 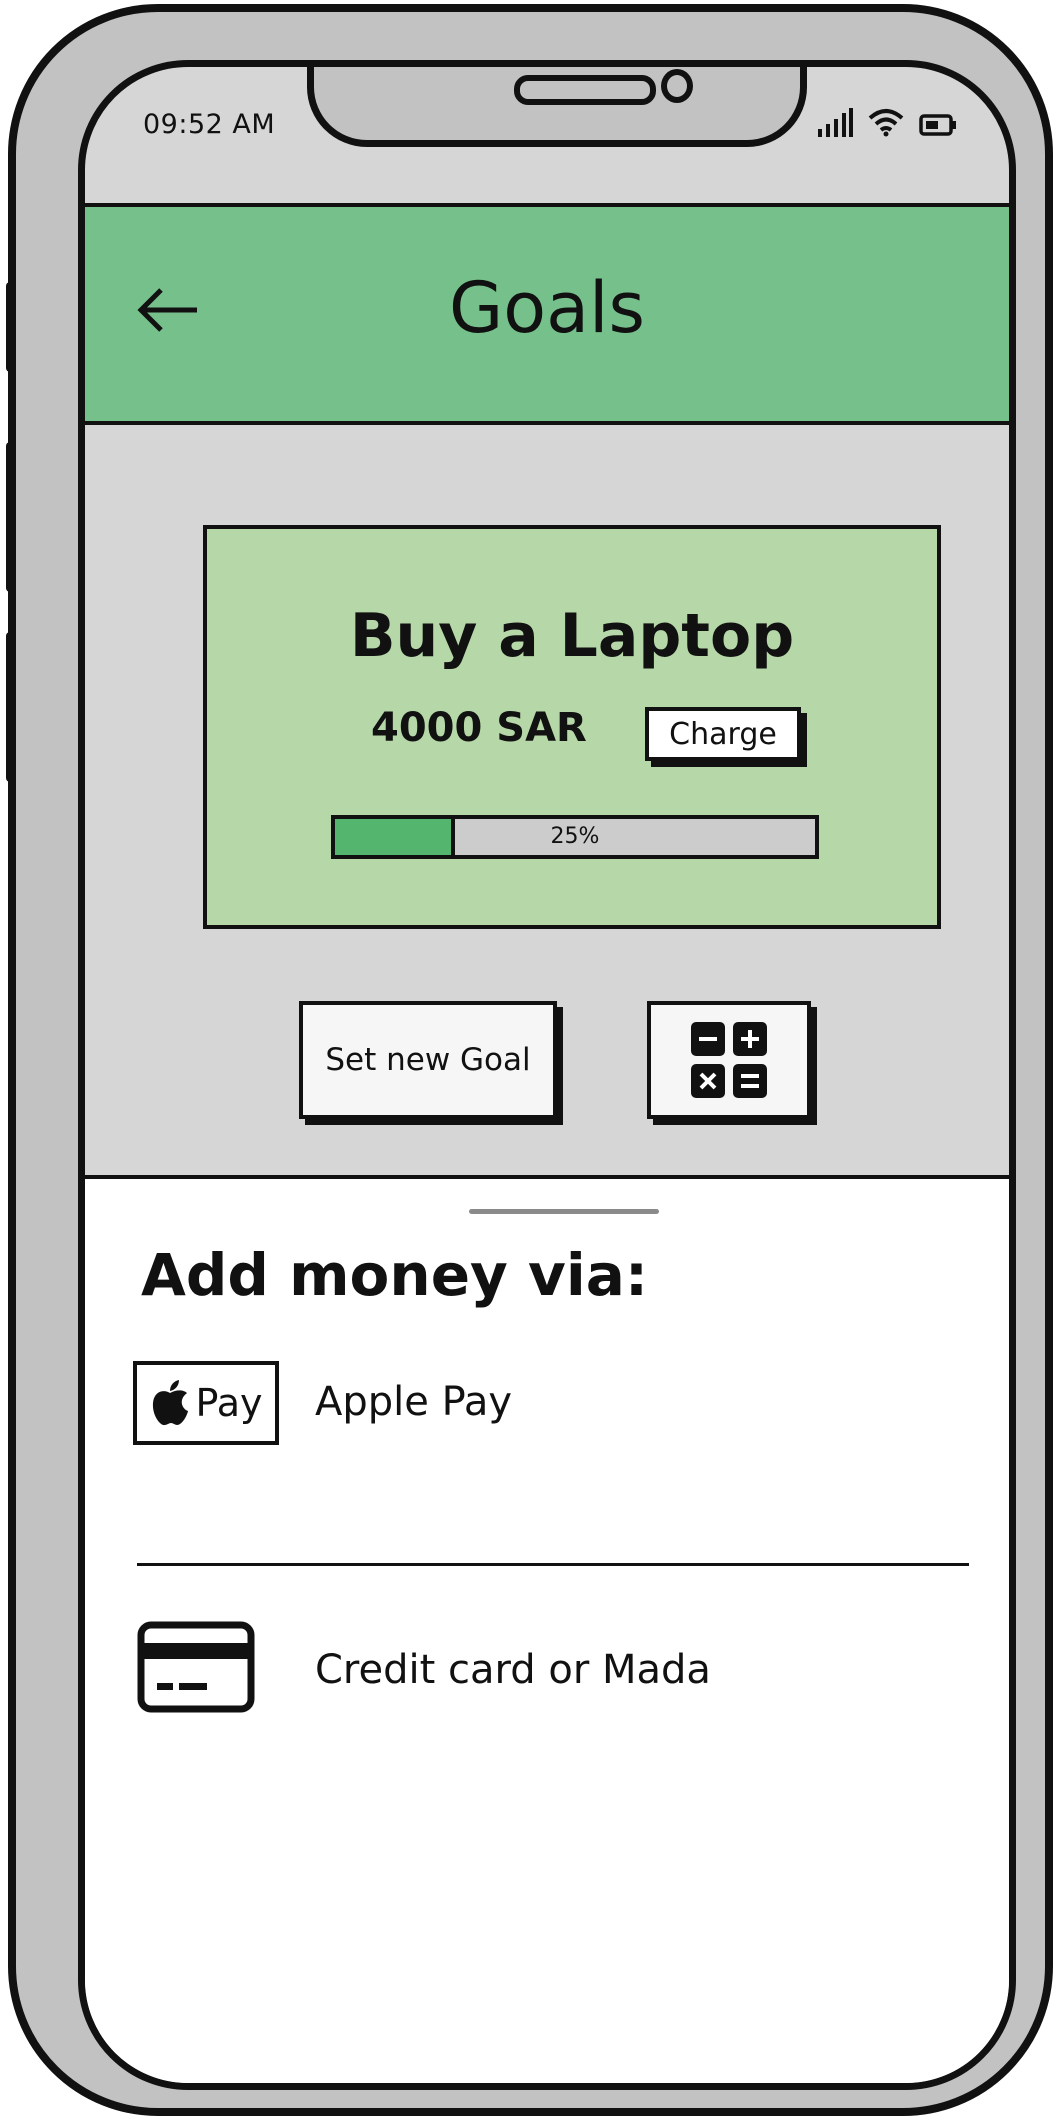 I want to click on battery-icon, so click(x=937, y=125).